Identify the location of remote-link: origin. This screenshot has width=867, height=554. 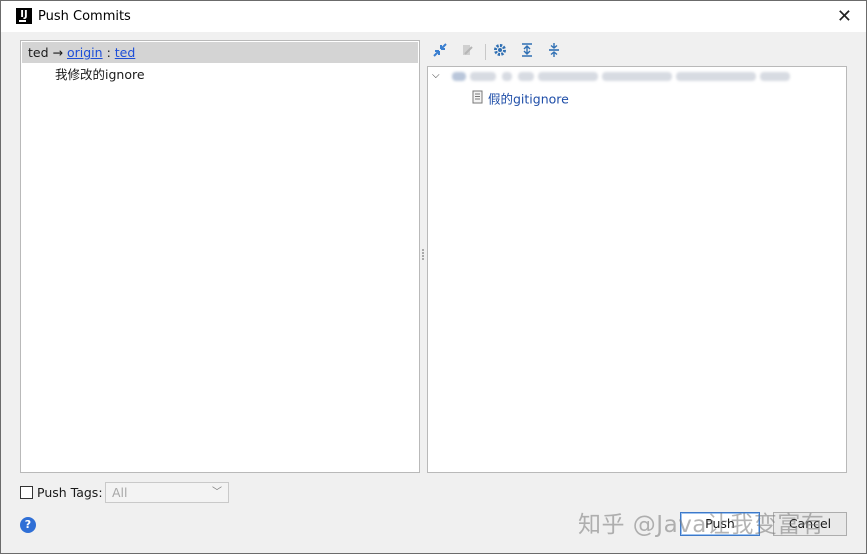
(85, 52).